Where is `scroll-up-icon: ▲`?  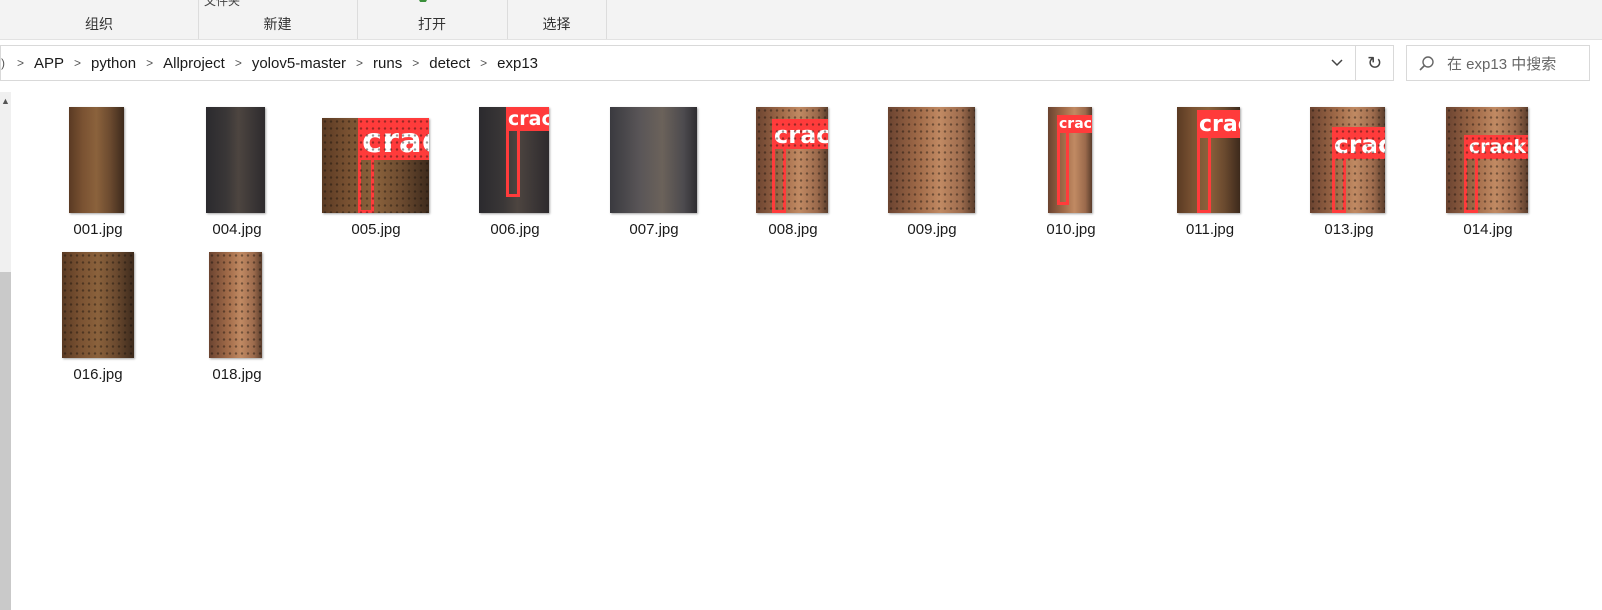 scroll-up-icon: ▲ is located at coordinates (5, 101).